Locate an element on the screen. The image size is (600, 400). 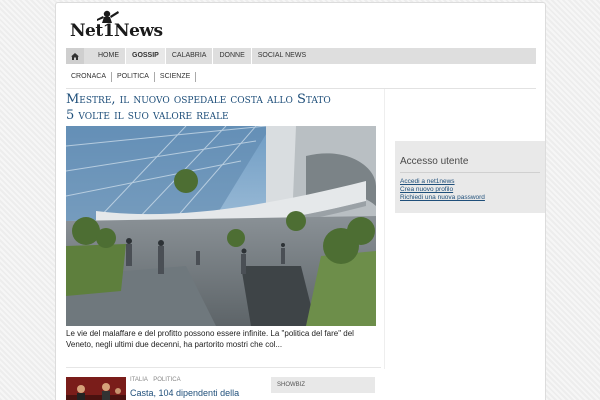
reset-password-link: Richiedi una nuova password is located at coordinates (442, 198).